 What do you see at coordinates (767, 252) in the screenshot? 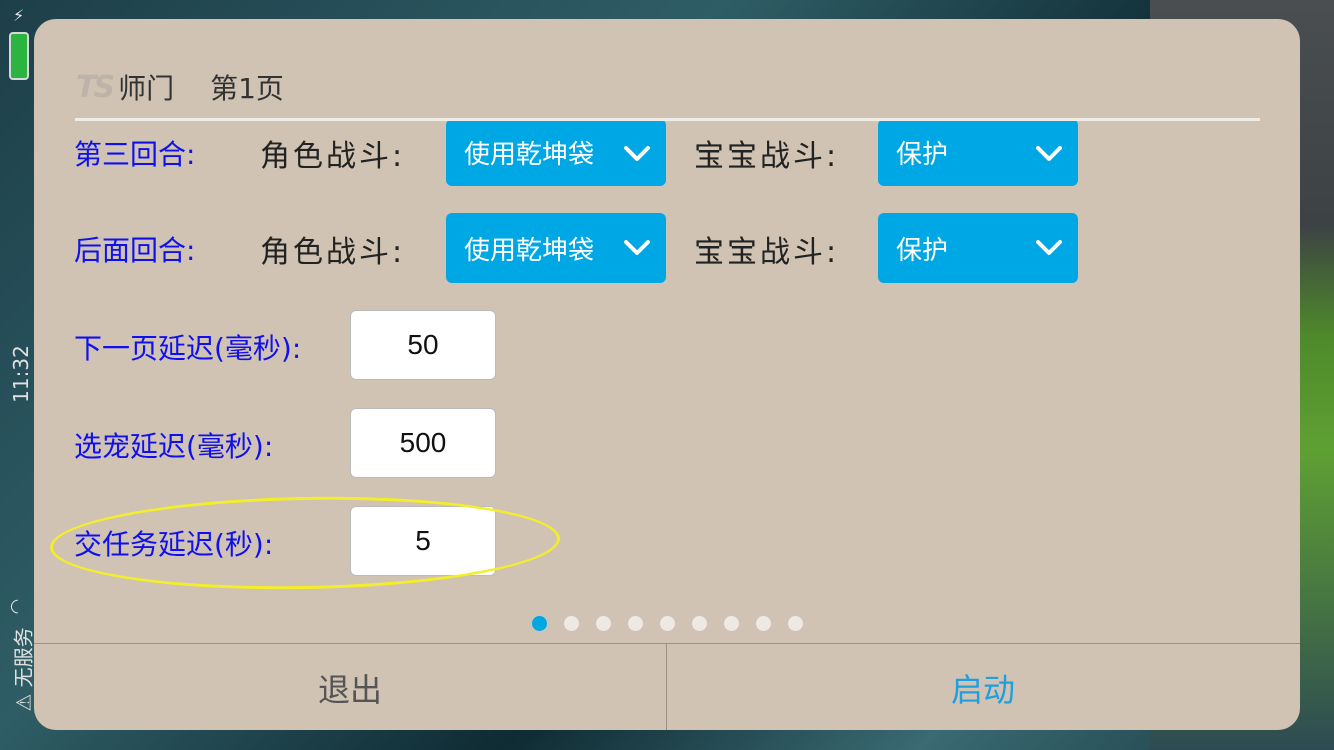
I see `later-pet-label: 宝宝战斗:` at bounding box center [767, 252].